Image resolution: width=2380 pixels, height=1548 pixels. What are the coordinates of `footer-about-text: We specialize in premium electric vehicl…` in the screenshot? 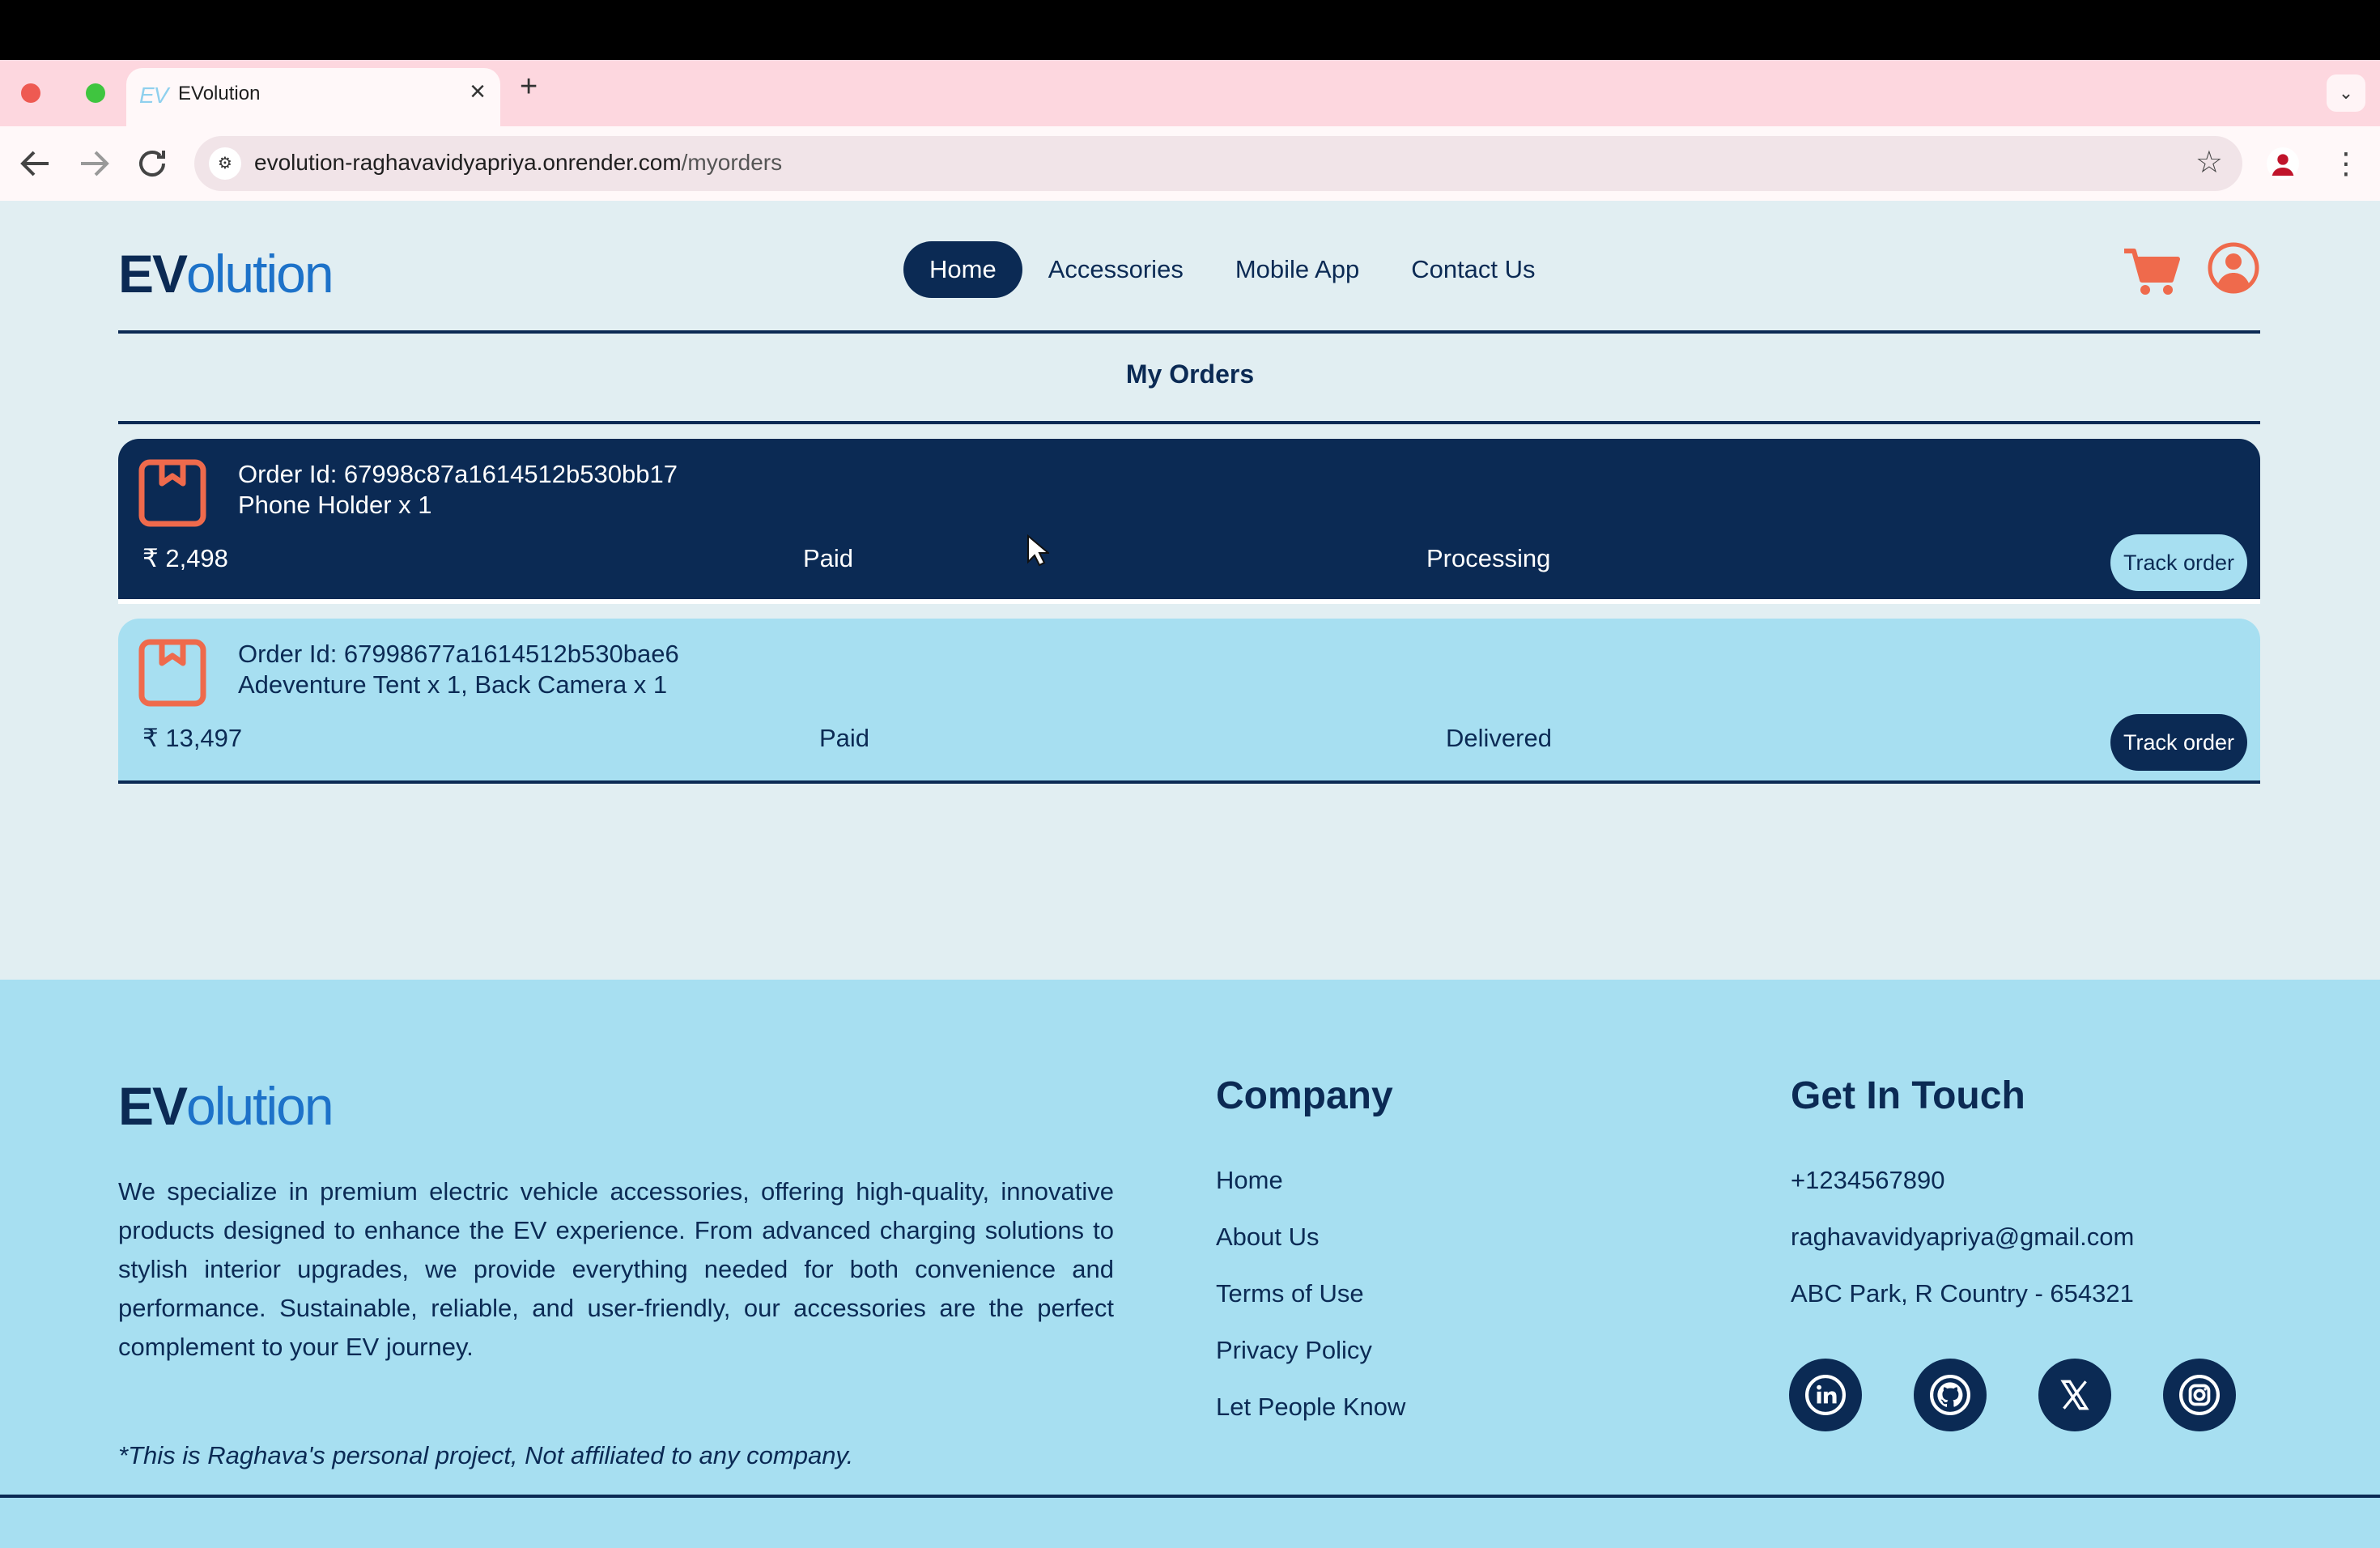 It's located at (616, 1269).